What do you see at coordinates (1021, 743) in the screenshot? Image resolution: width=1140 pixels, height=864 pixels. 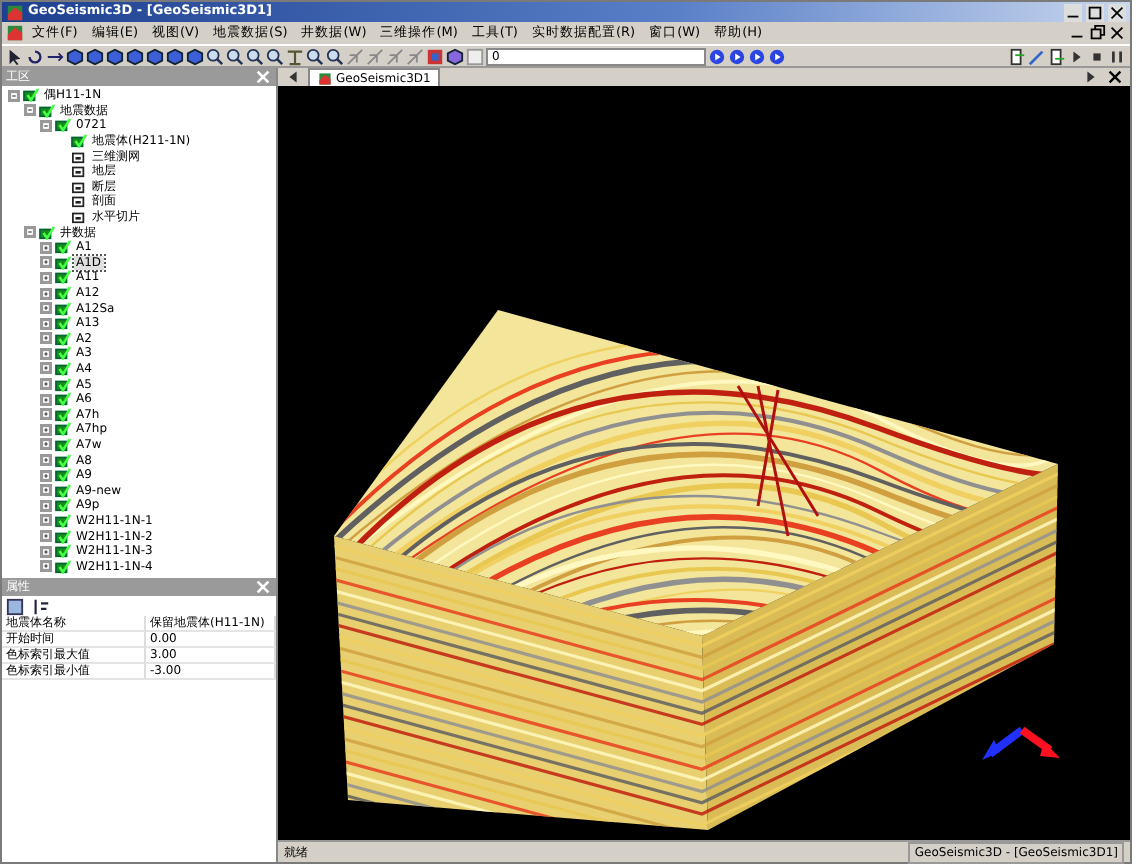 I see `axis-indicator-icon` at bounding box center [1021, 743].